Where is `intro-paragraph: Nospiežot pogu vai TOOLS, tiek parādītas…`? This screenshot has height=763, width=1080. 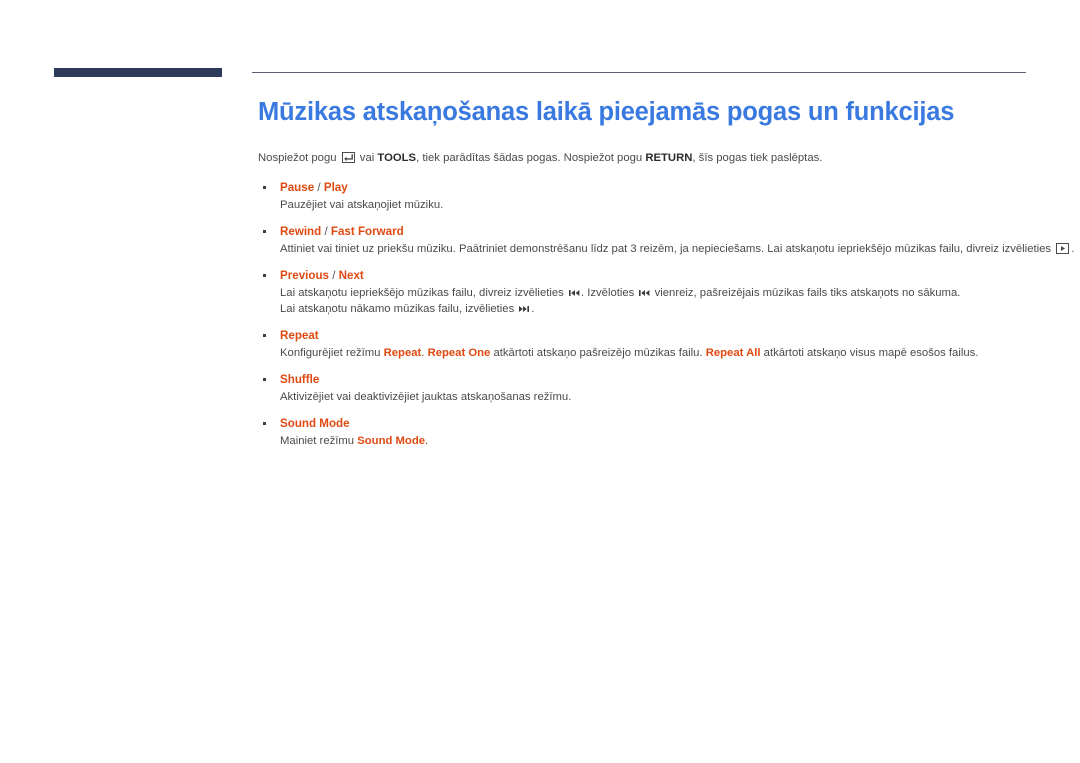 intro-paragraph: Nospiežot pogu vai TOOLS, tiek parādītas… is located at coordinates (643, 158).